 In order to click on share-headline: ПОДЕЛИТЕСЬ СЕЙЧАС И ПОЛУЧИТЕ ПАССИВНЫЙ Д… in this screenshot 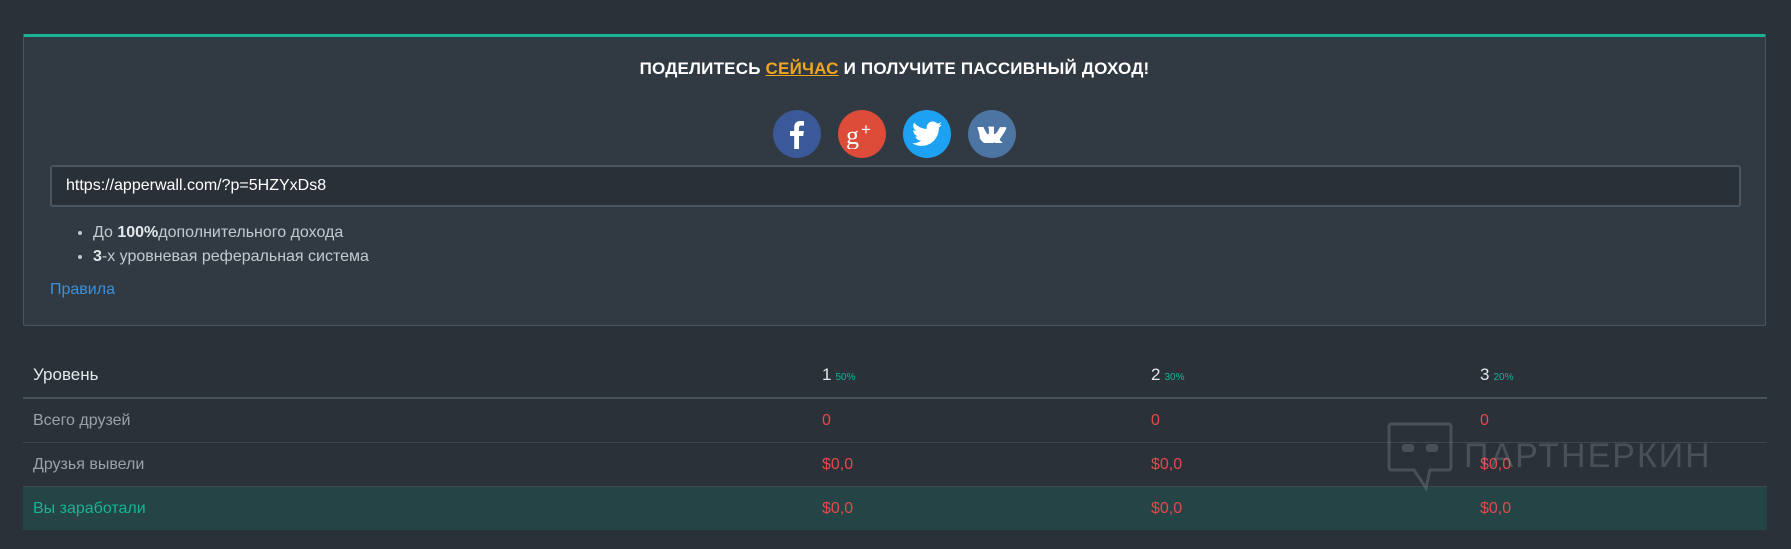, I will do `click(894, 69)`.